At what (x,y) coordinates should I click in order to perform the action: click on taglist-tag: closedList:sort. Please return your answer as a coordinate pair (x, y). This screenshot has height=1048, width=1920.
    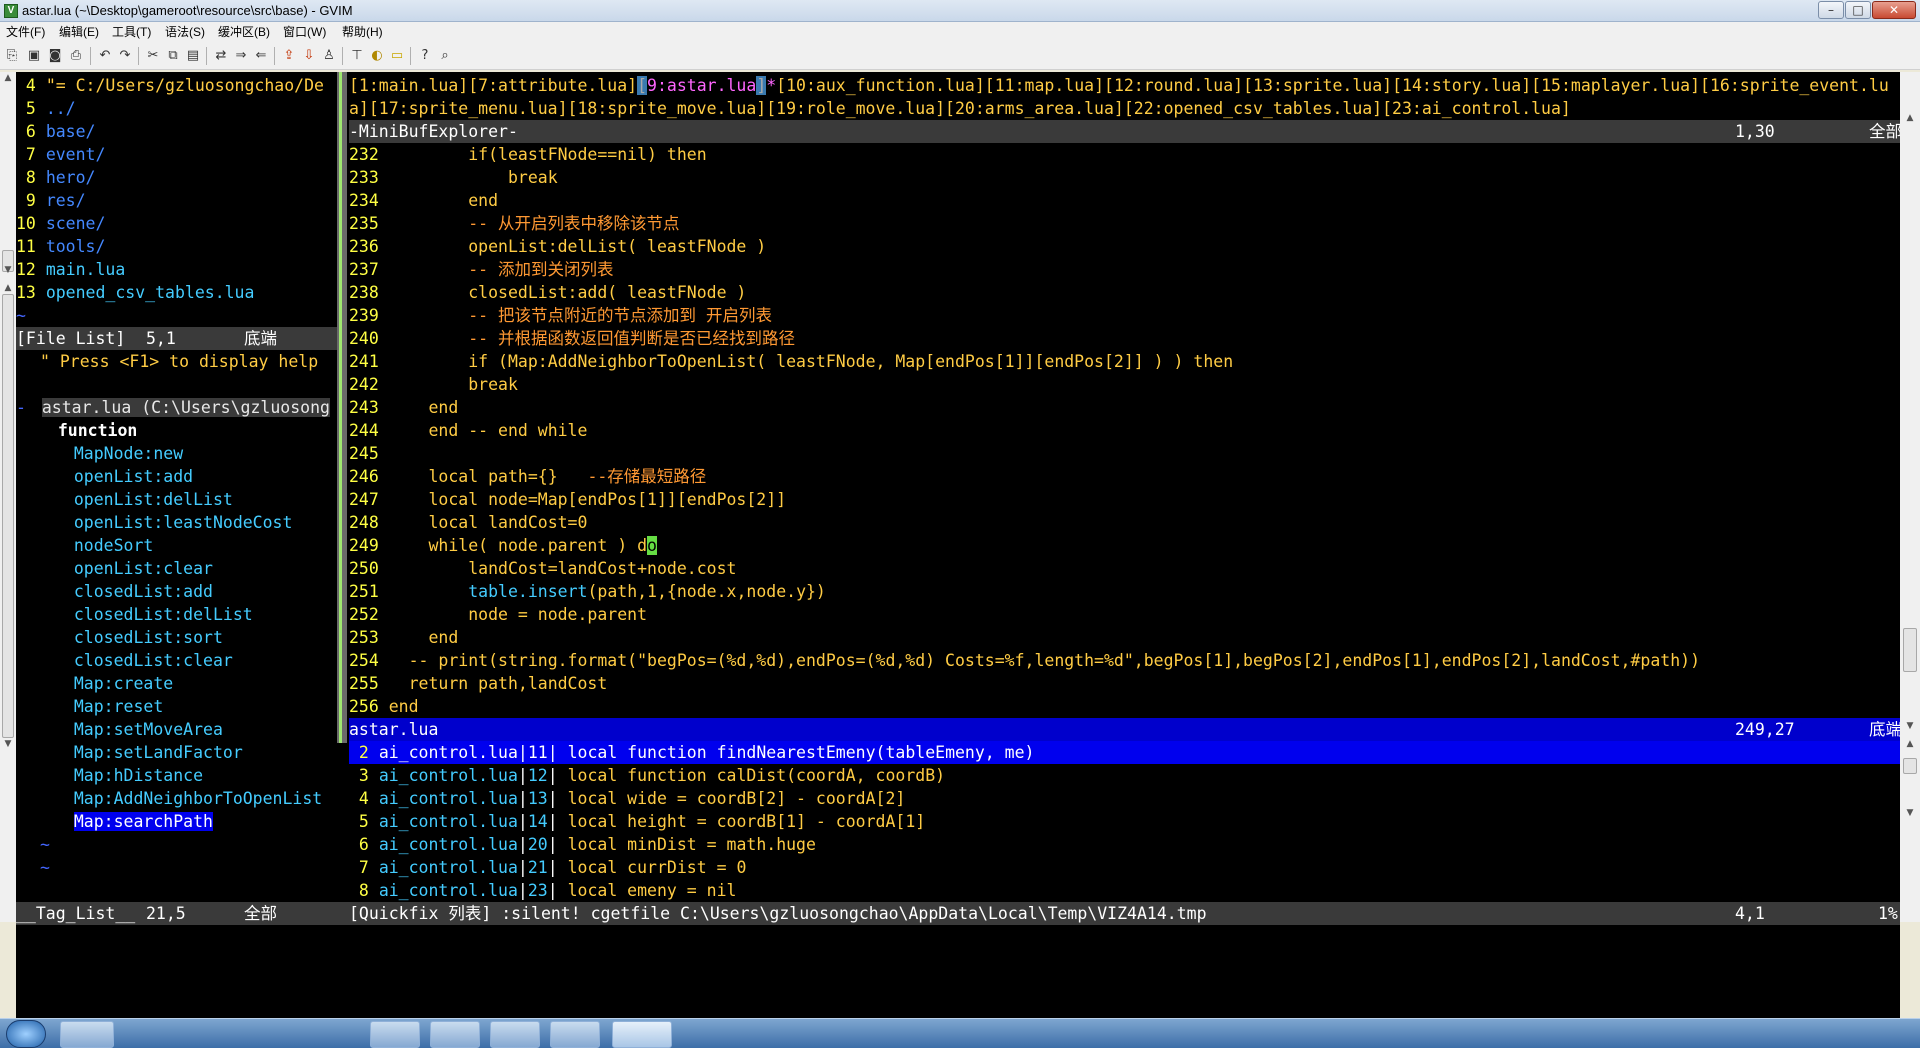
    Looking at the image, I should click on (176, 637).